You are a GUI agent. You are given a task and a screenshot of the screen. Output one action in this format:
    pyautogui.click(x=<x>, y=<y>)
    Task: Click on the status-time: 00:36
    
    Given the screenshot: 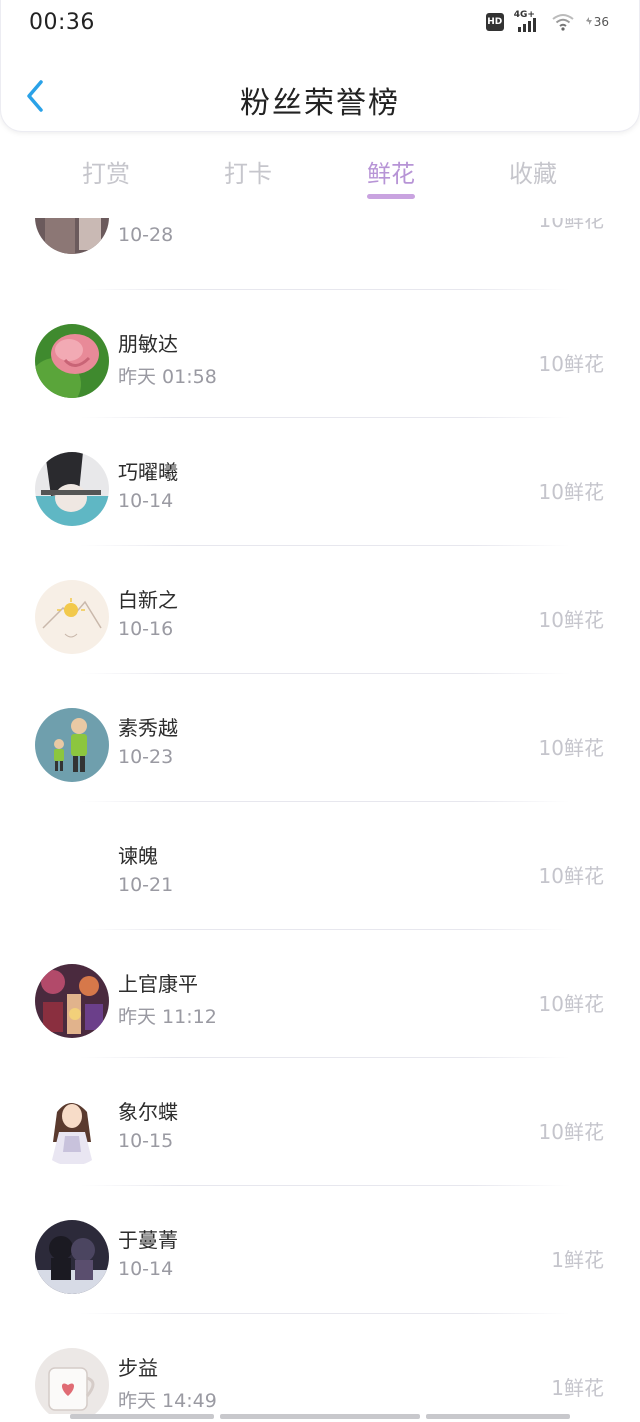 What is the action you would take?
    pyautogui.click(x=62, y=22)
    